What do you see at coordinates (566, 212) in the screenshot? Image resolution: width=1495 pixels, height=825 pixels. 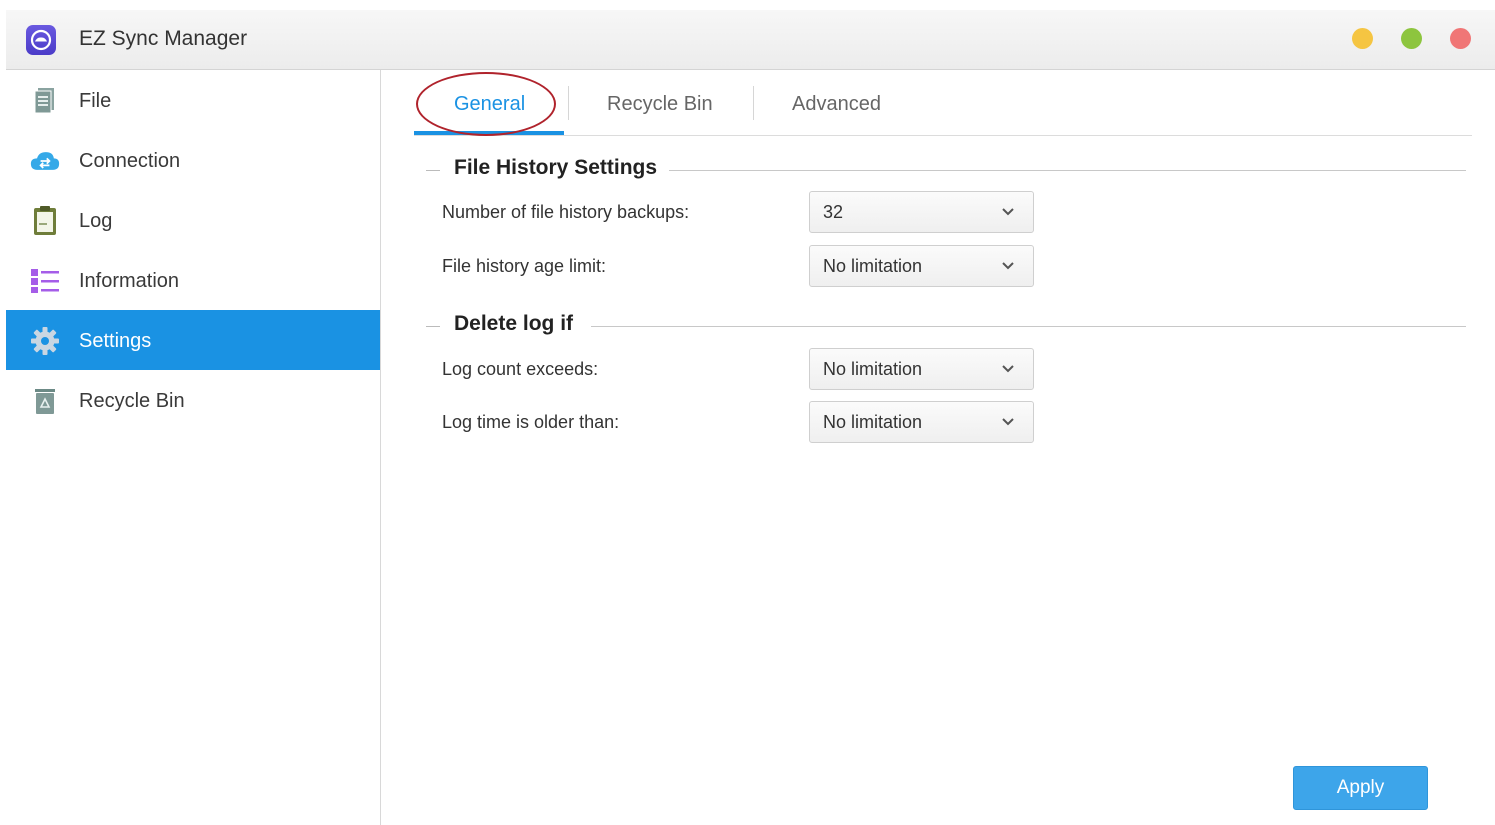 I see `setting-label: Number of file history backups:` at bounding box center [566, 212].